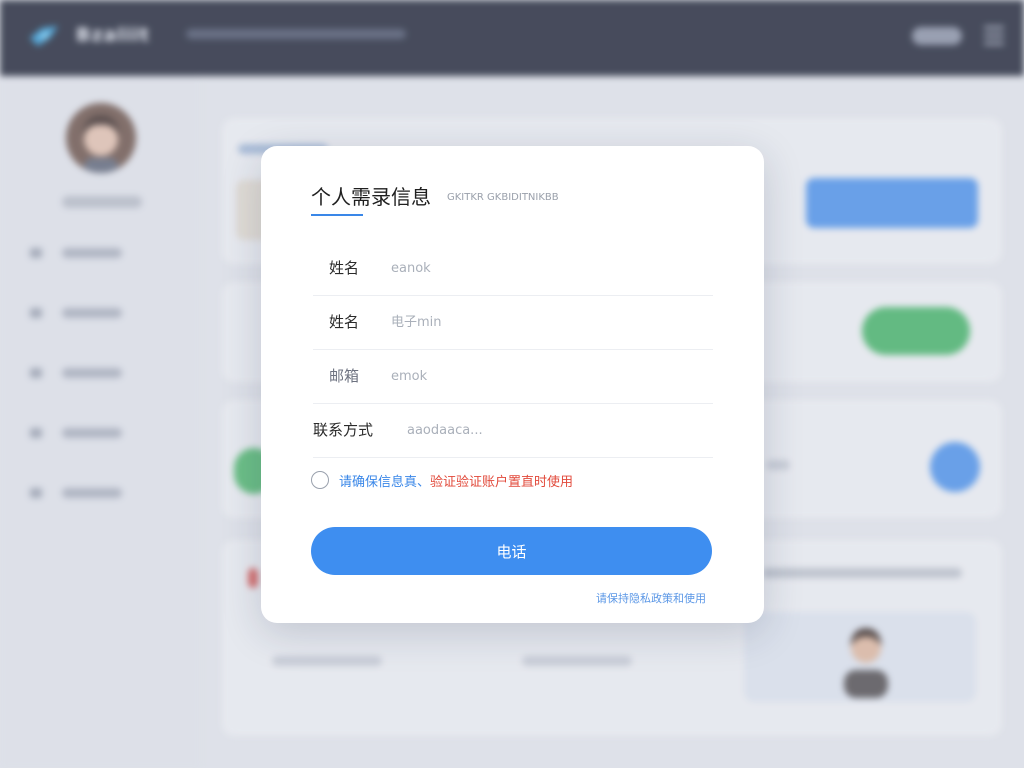 The height and width of the screenshot is (768, 1024). I want to click on privacy-policy-link: 请保持隐私政策和使用, so click(651, 598).